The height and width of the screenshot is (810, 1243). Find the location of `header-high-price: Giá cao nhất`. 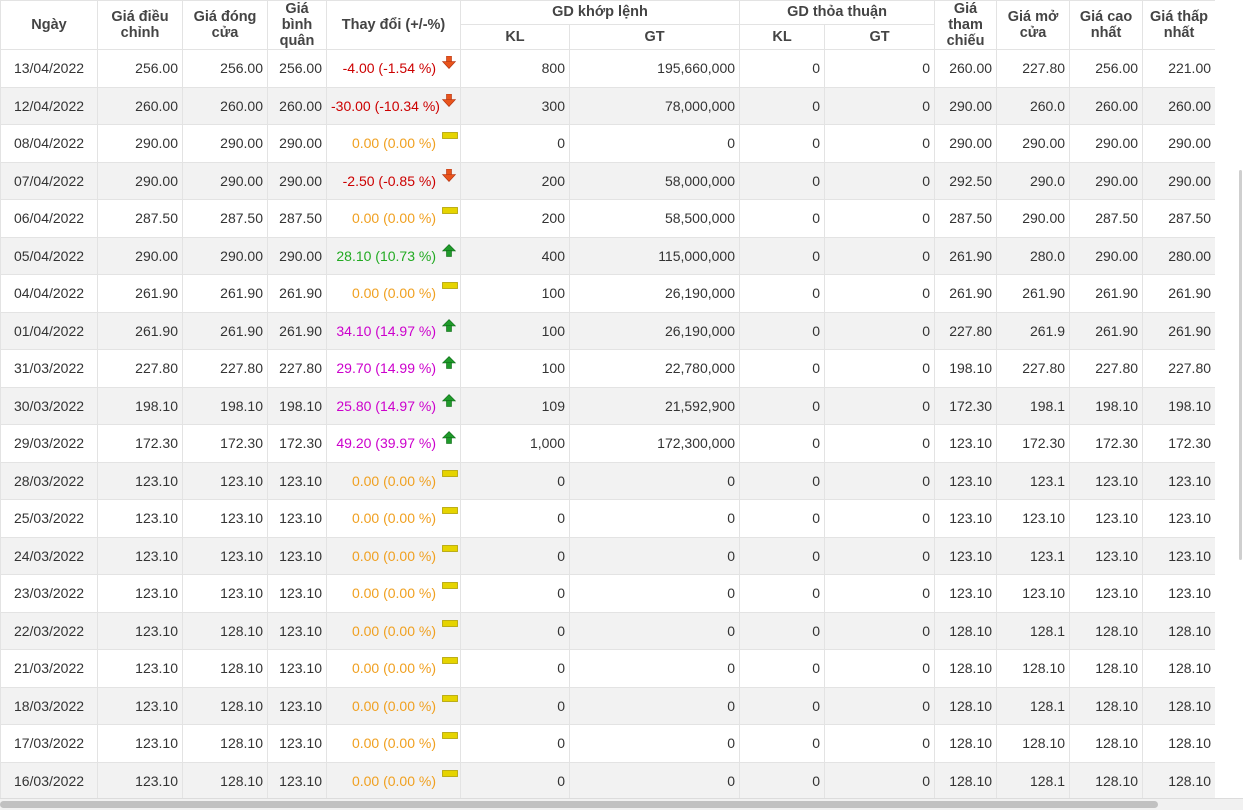

header-high-price: Giá cao nhất is located at coordinates (1106, 25).